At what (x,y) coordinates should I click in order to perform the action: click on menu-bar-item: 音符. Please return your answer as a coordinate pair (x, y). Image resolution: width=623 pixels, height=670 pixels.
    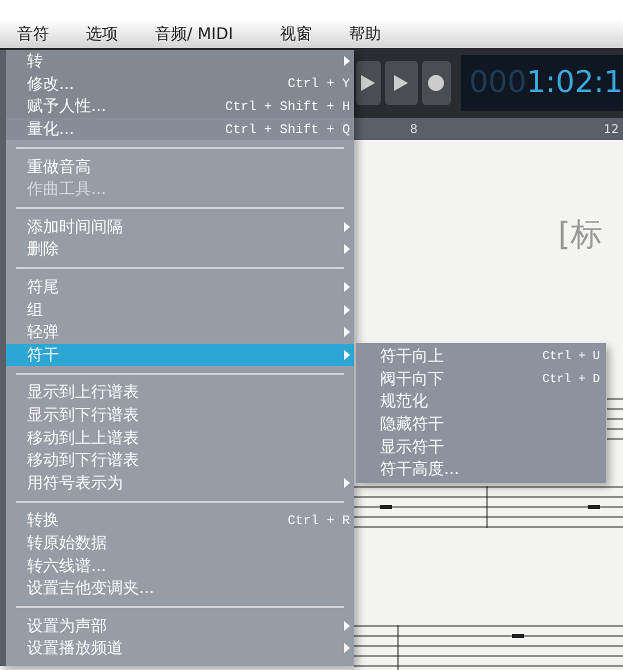
    Looking at the image, I should click on (34, 34).